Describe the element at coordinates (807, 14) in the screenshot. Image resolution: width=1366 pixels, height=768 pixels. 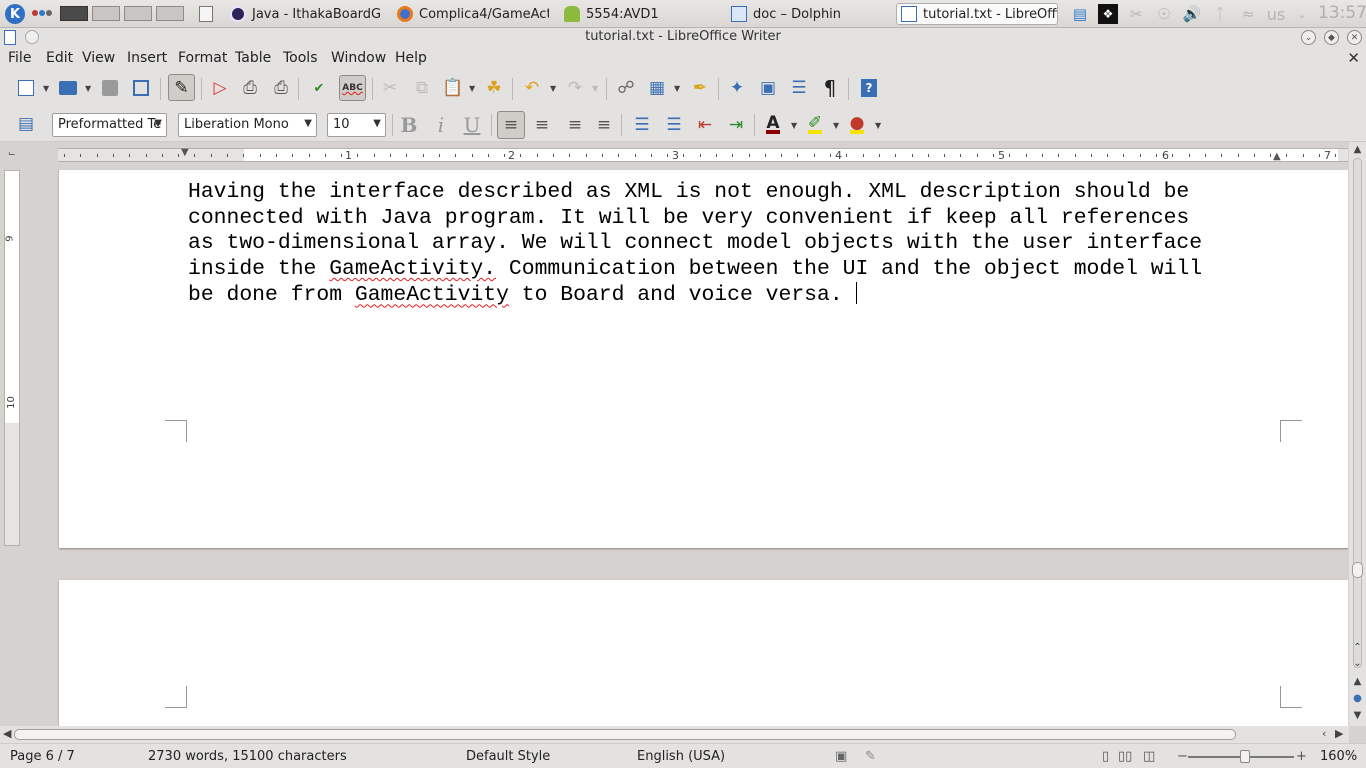
I see `task-dolphin: doc – Dolphin` at that location.